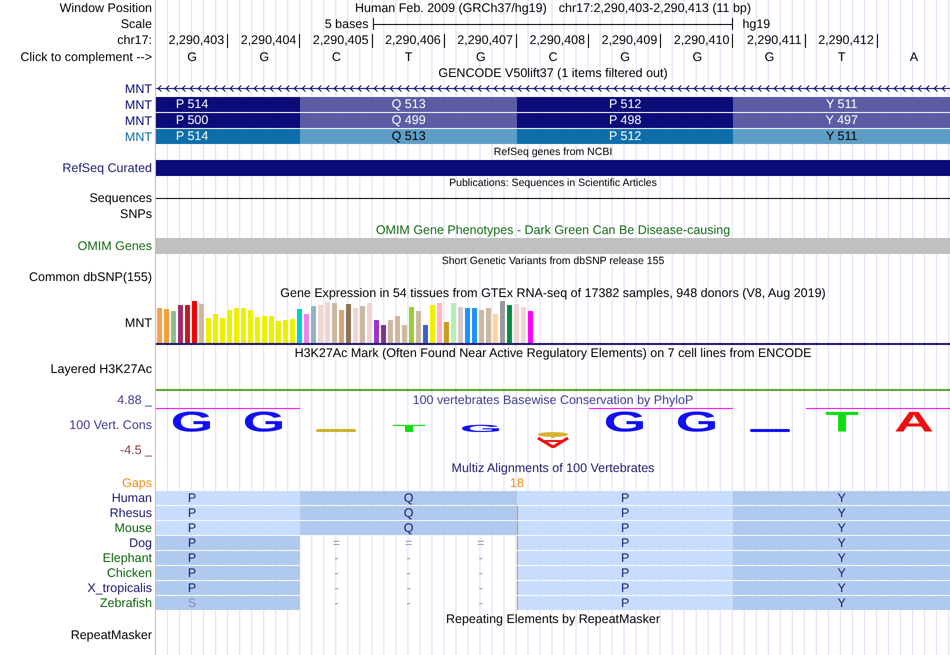  I want to click on axis-min-label: -4.5 _, so click(136, 450).